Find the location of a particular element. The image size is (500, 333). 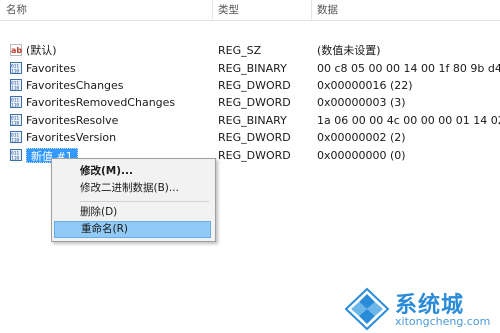

value-name: FavoritesChanges is located at coordinates (75, 85).